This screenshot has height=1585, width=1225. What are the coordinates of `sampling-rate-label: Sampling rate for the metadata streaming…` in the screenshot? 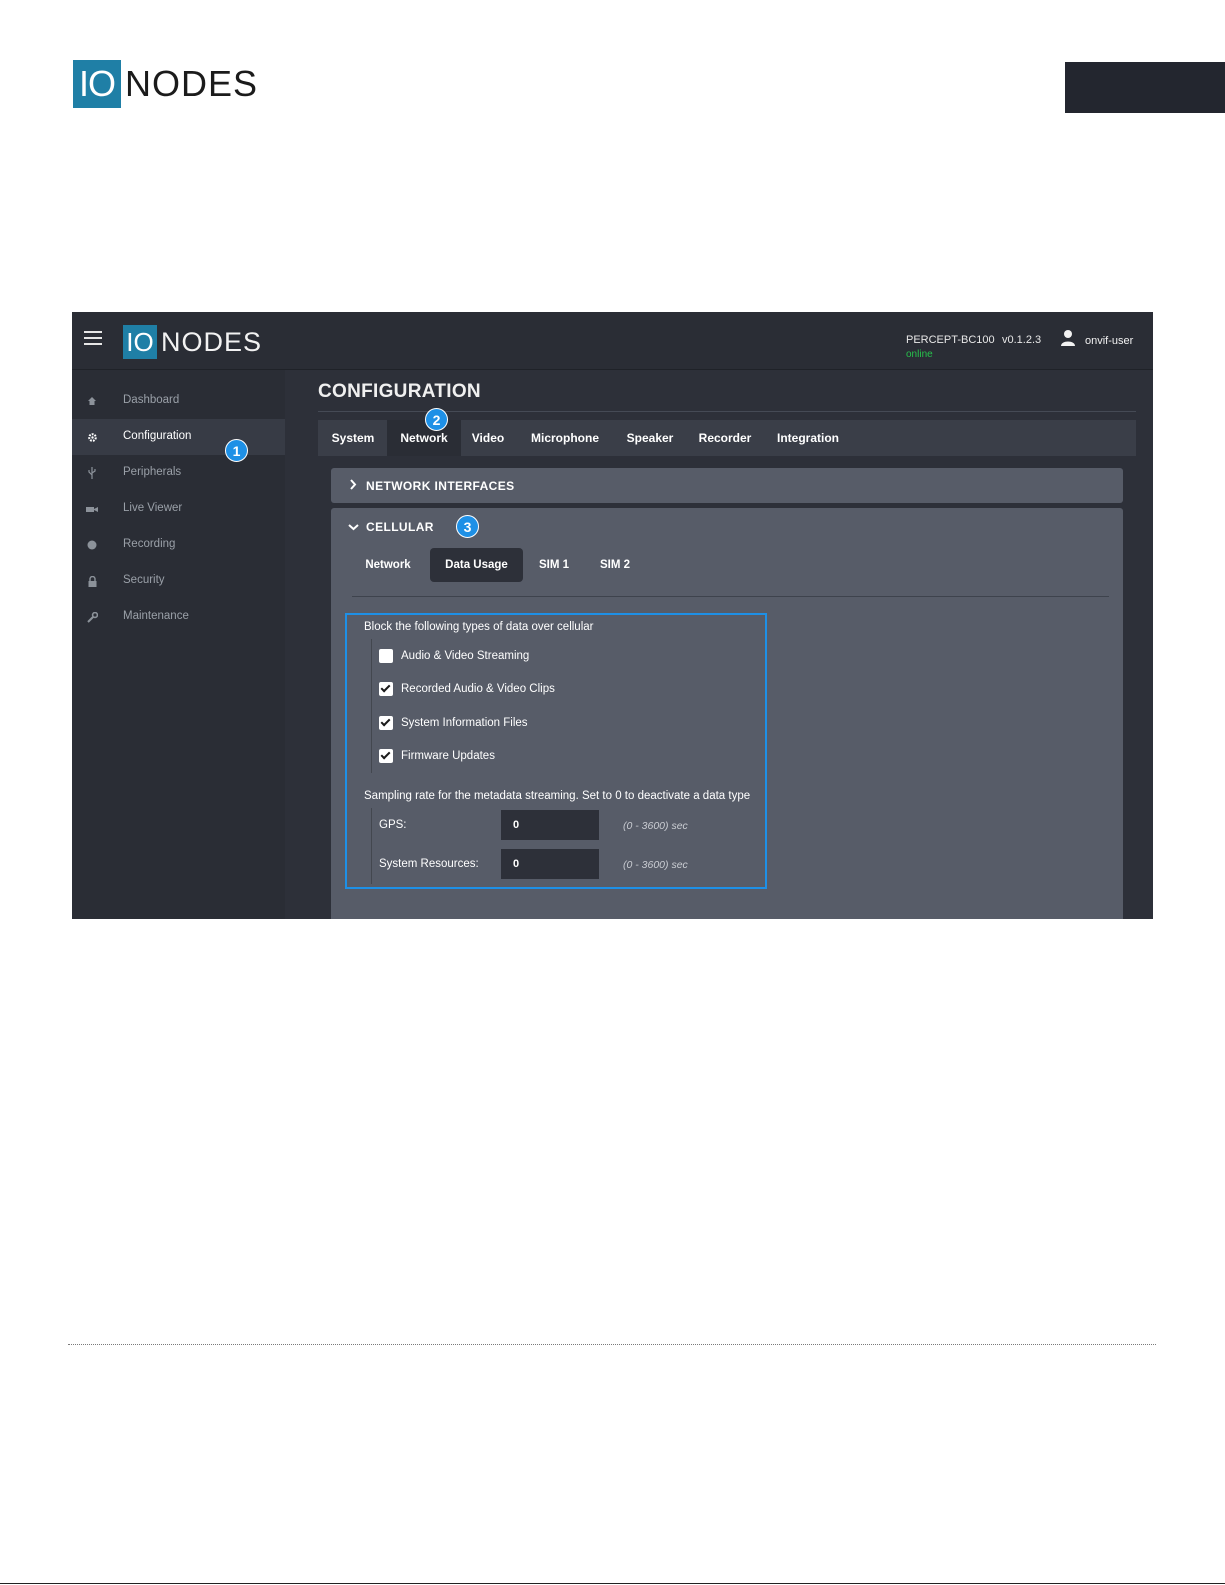 It's located at (557, 796).